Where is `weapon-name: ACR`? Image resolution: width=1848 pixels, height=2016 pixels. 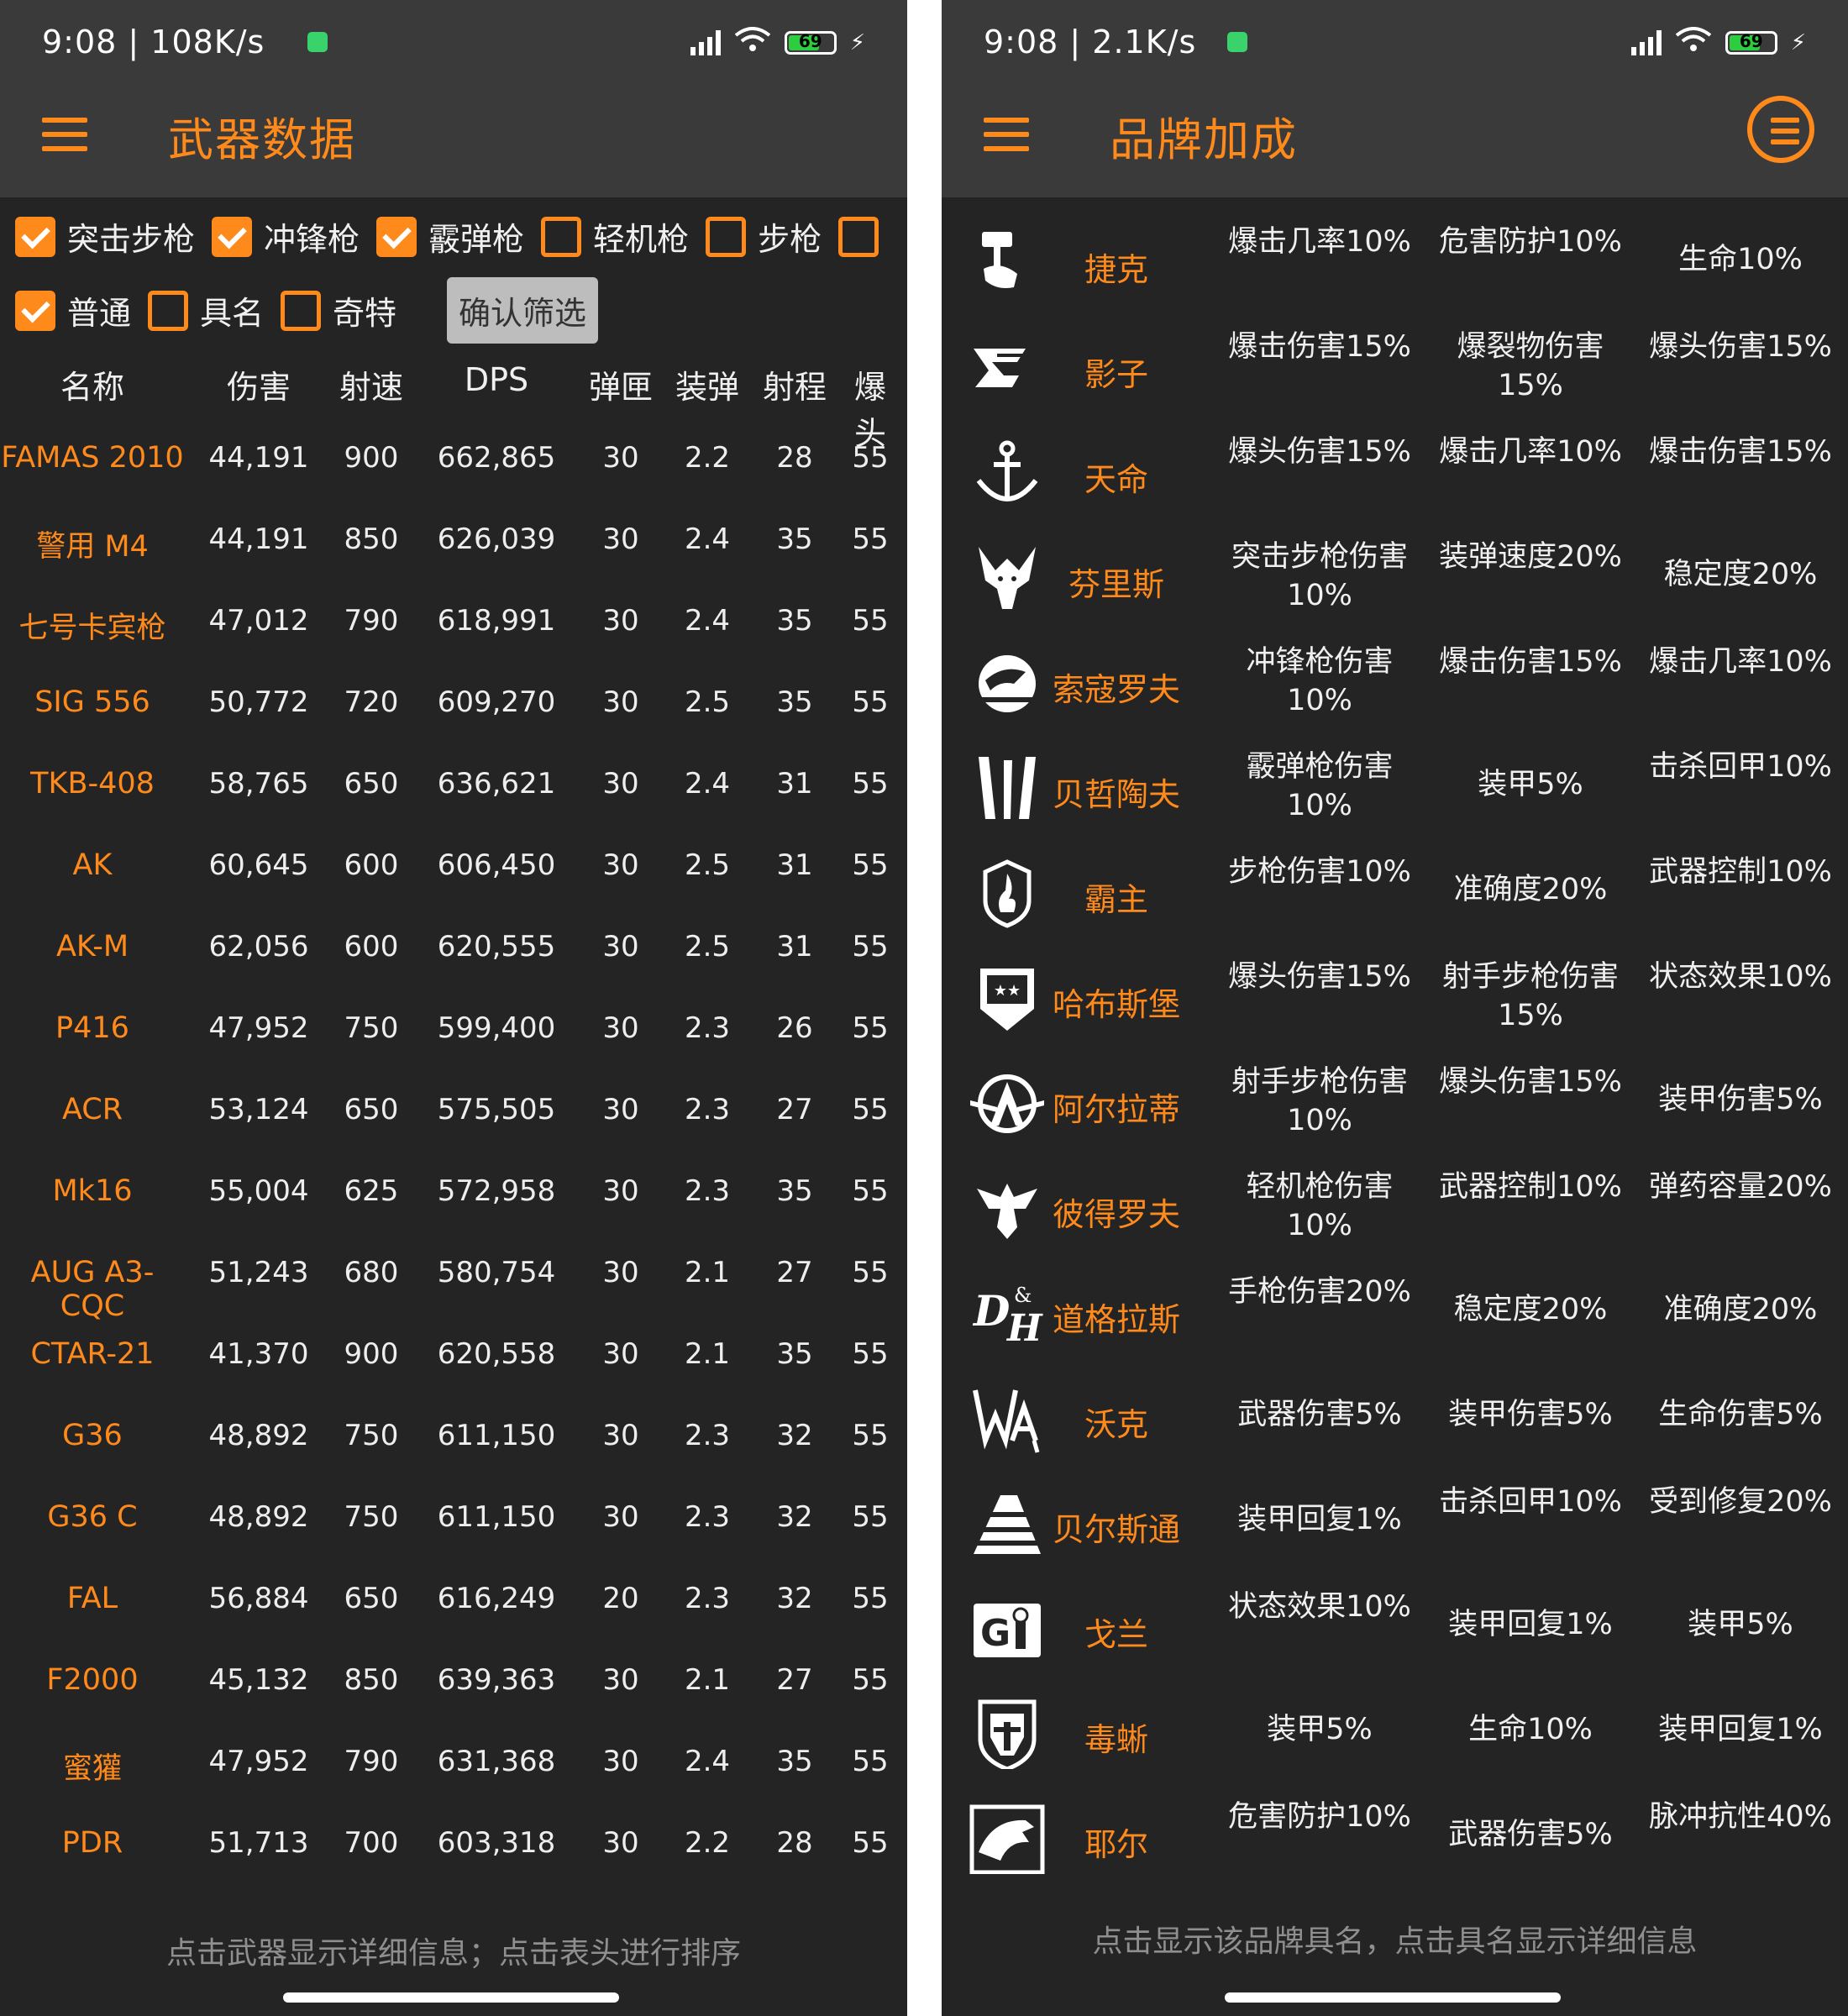
weapon-name: ACR is located at coordinates (92, 1109).